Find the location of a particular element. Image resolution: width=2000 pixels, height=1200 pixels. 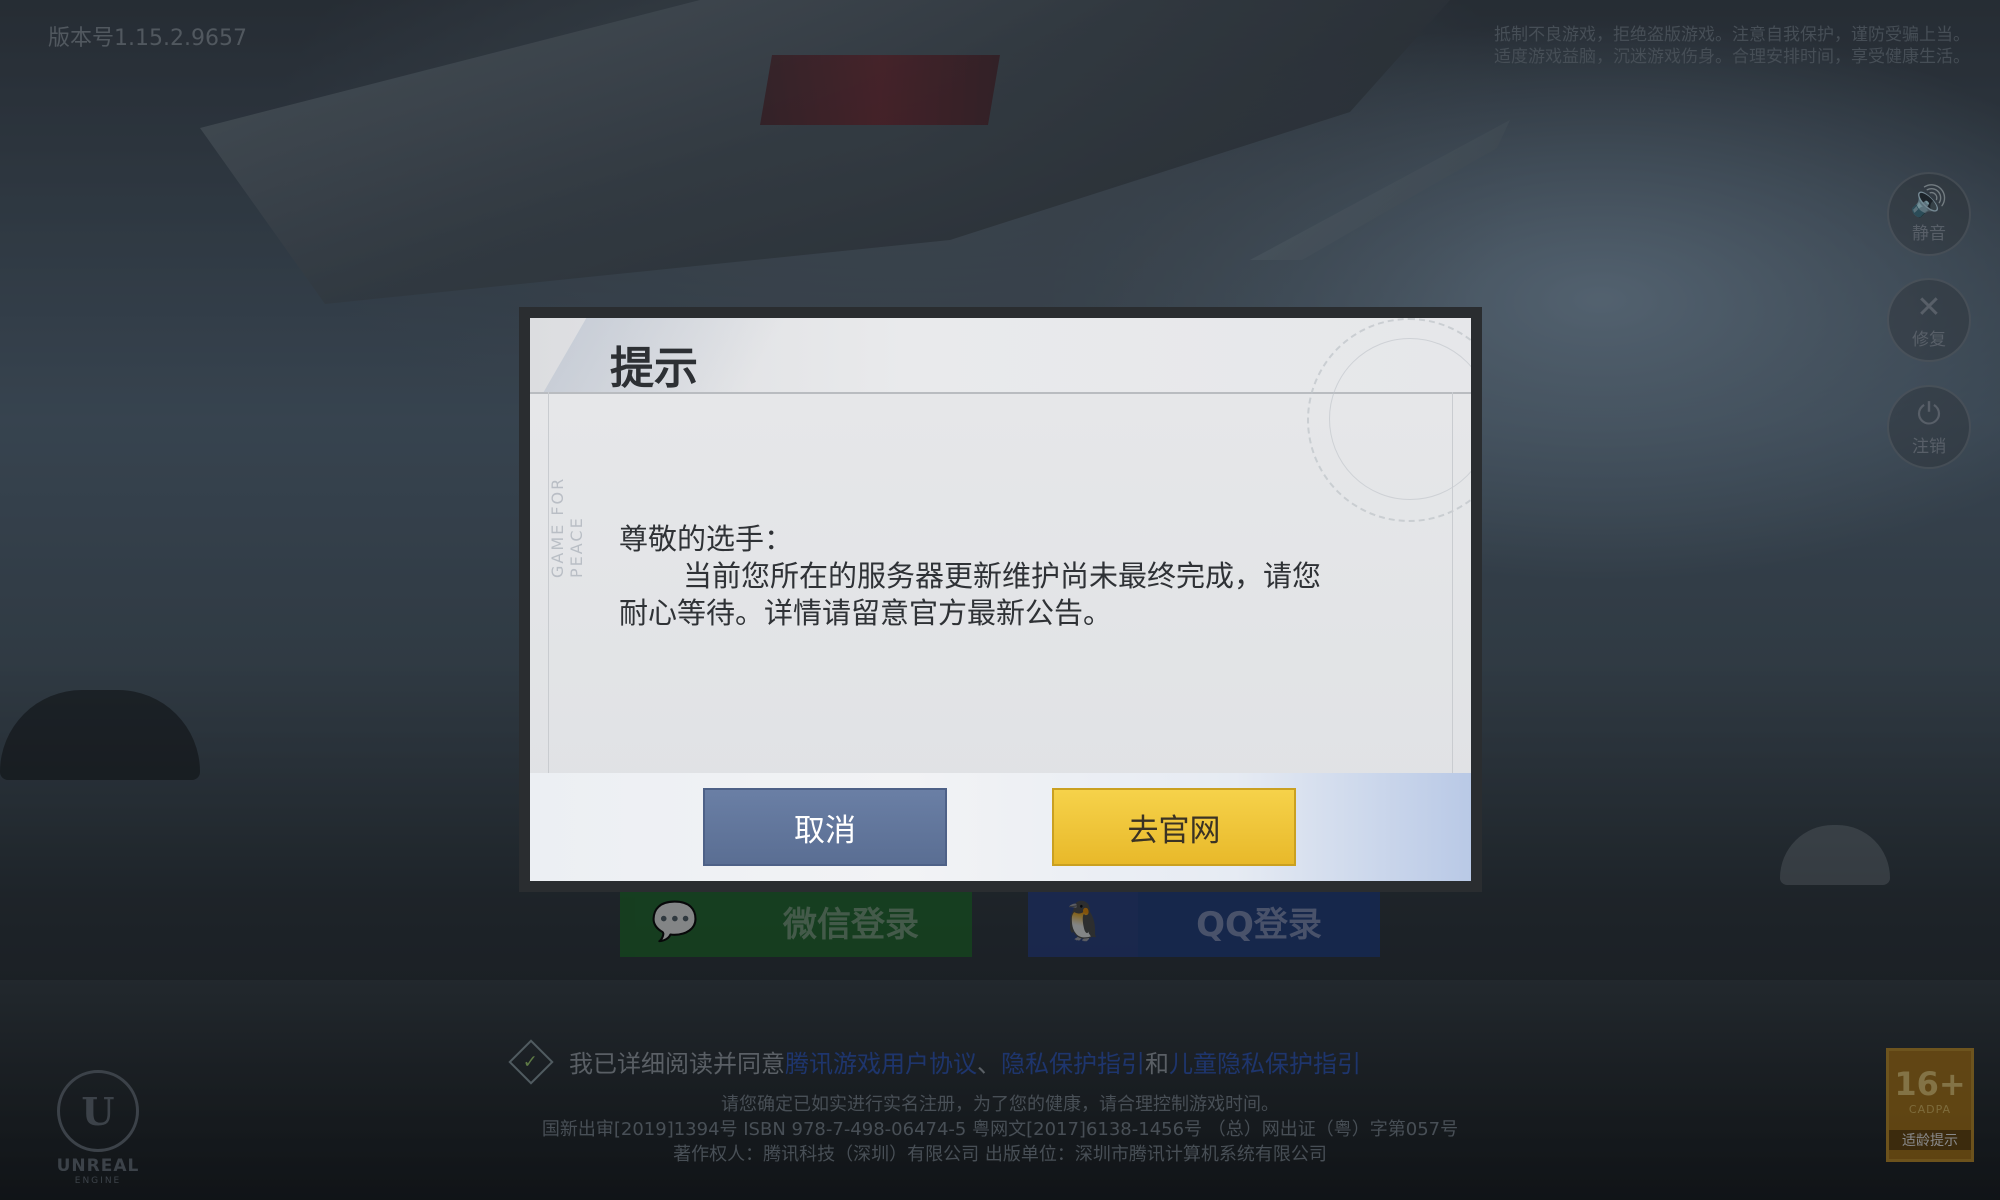

dialog-footer: 取消 去官网 is located at coordinates (1000, 827).